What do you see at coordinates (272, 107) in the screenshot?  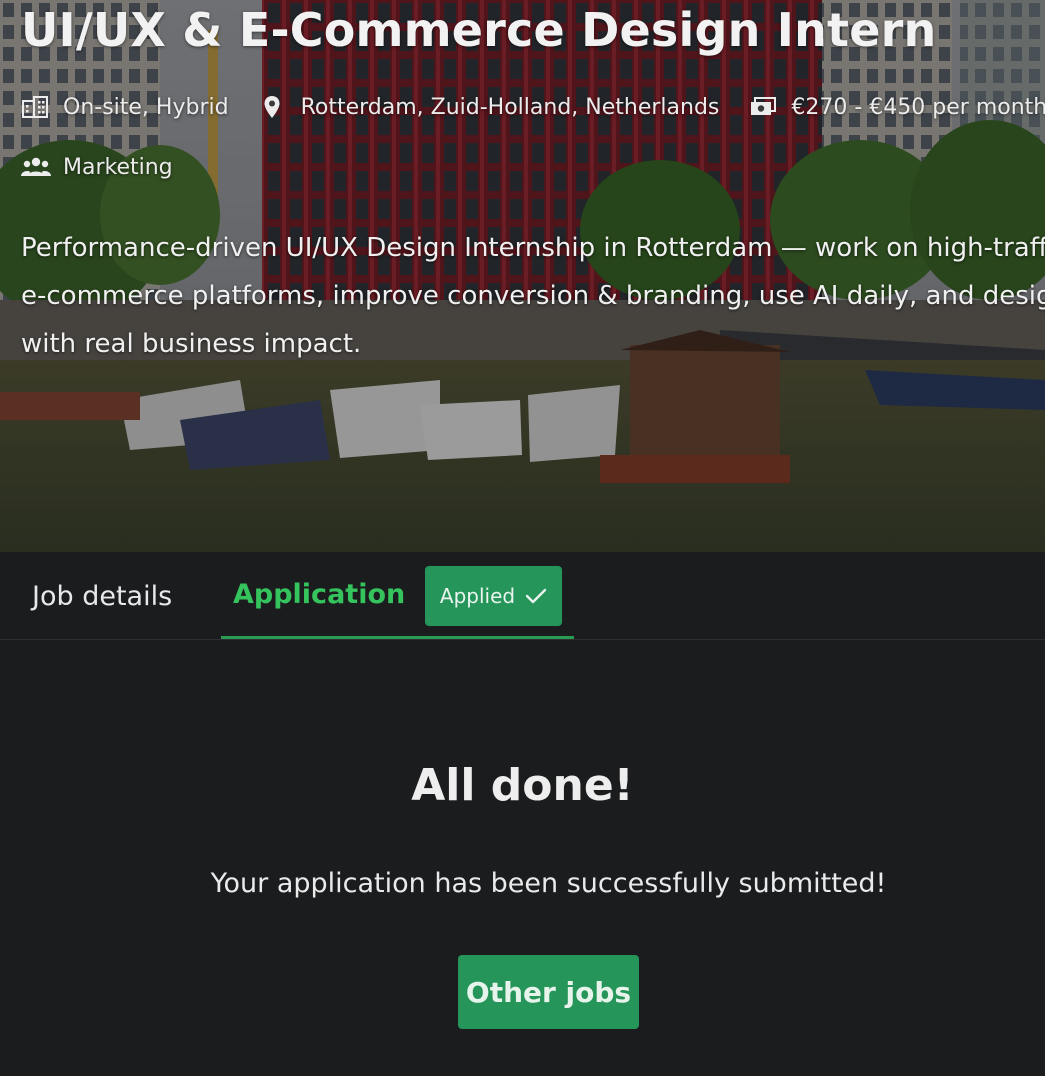 I see `map-pin-icon` at bounding box center [272, 107].